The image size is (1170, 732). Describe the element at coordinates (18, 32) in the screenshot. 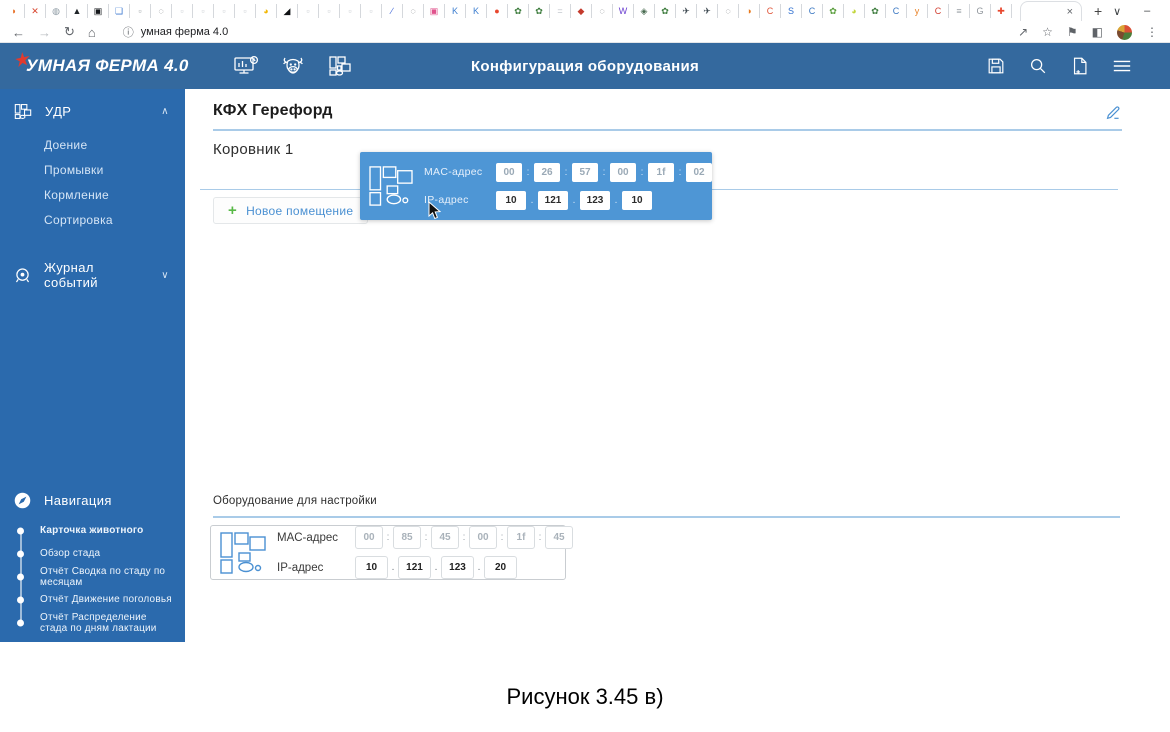

I see `back-icon: ←` at that location.